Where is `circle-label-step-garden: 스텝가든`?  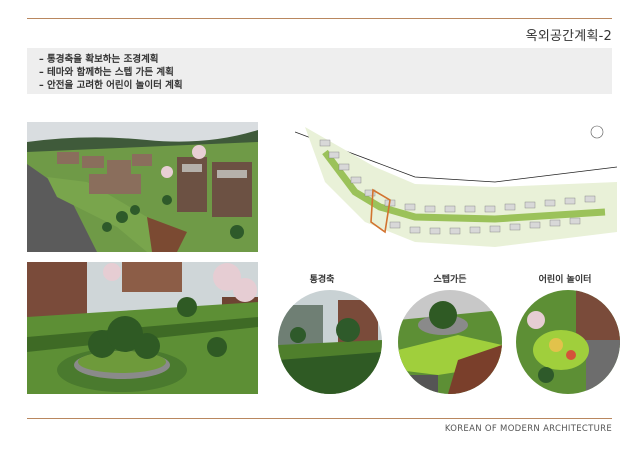
circle-label-step-garden: 스텝가든 is located at coordinates (450, 280).